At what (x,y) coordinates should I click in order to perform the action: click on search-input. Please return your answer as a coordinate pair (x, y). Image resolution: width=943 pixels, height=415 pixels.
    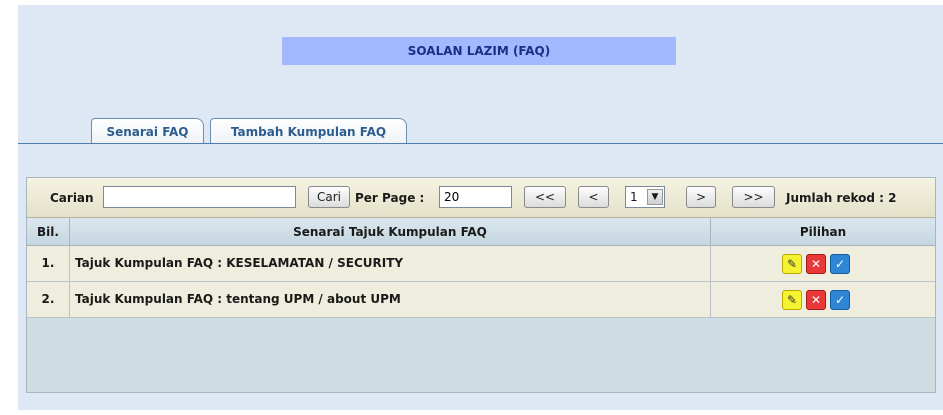
    Looking at the image, I should click on (199, 197).